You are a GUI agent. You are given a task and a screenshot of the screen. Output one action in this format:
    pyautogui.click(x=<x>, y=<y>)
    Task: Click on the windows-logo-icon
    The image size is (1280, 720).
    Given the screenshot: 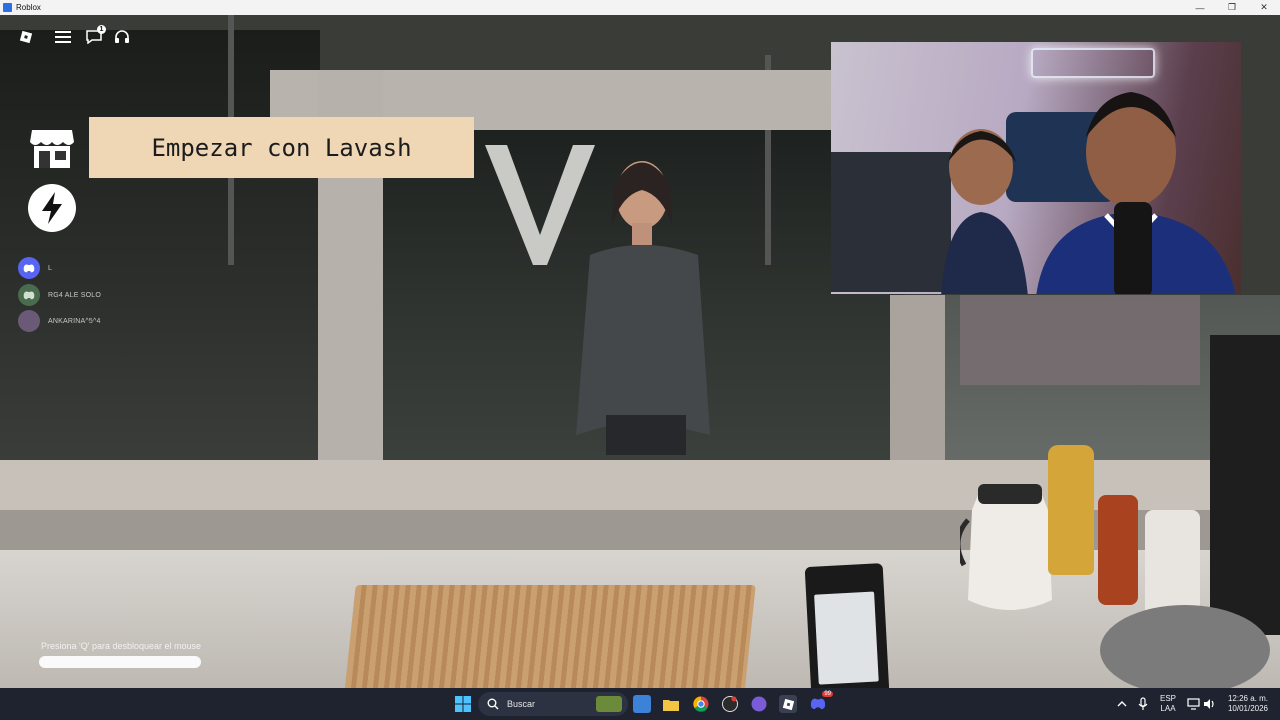 What is the action you would take?
    pyautogui.click(x=463, y=704)
    